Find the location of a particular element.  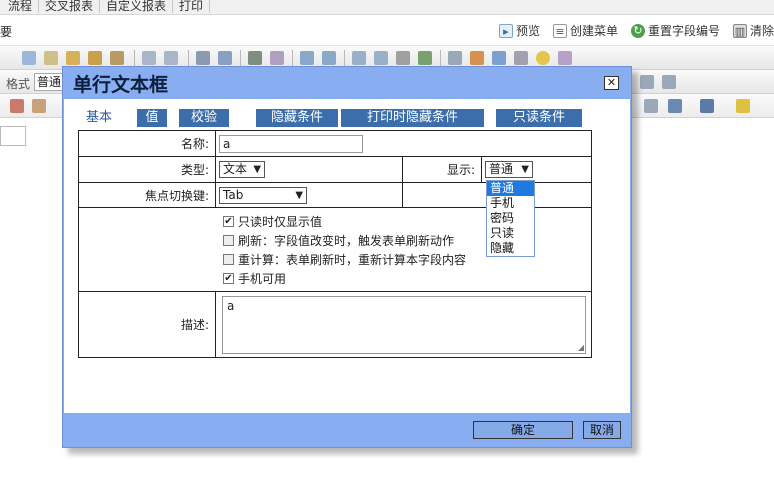

calendar-icon is located at coordinates (17, 106).